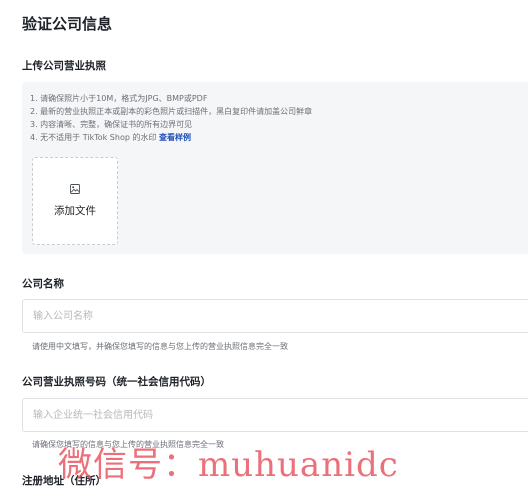 The height and width of the screenshot is (499, 528). Describe the element at coordinates (75, 201) in the screenshot. I see `add-file-button: 添加文件` at that location.